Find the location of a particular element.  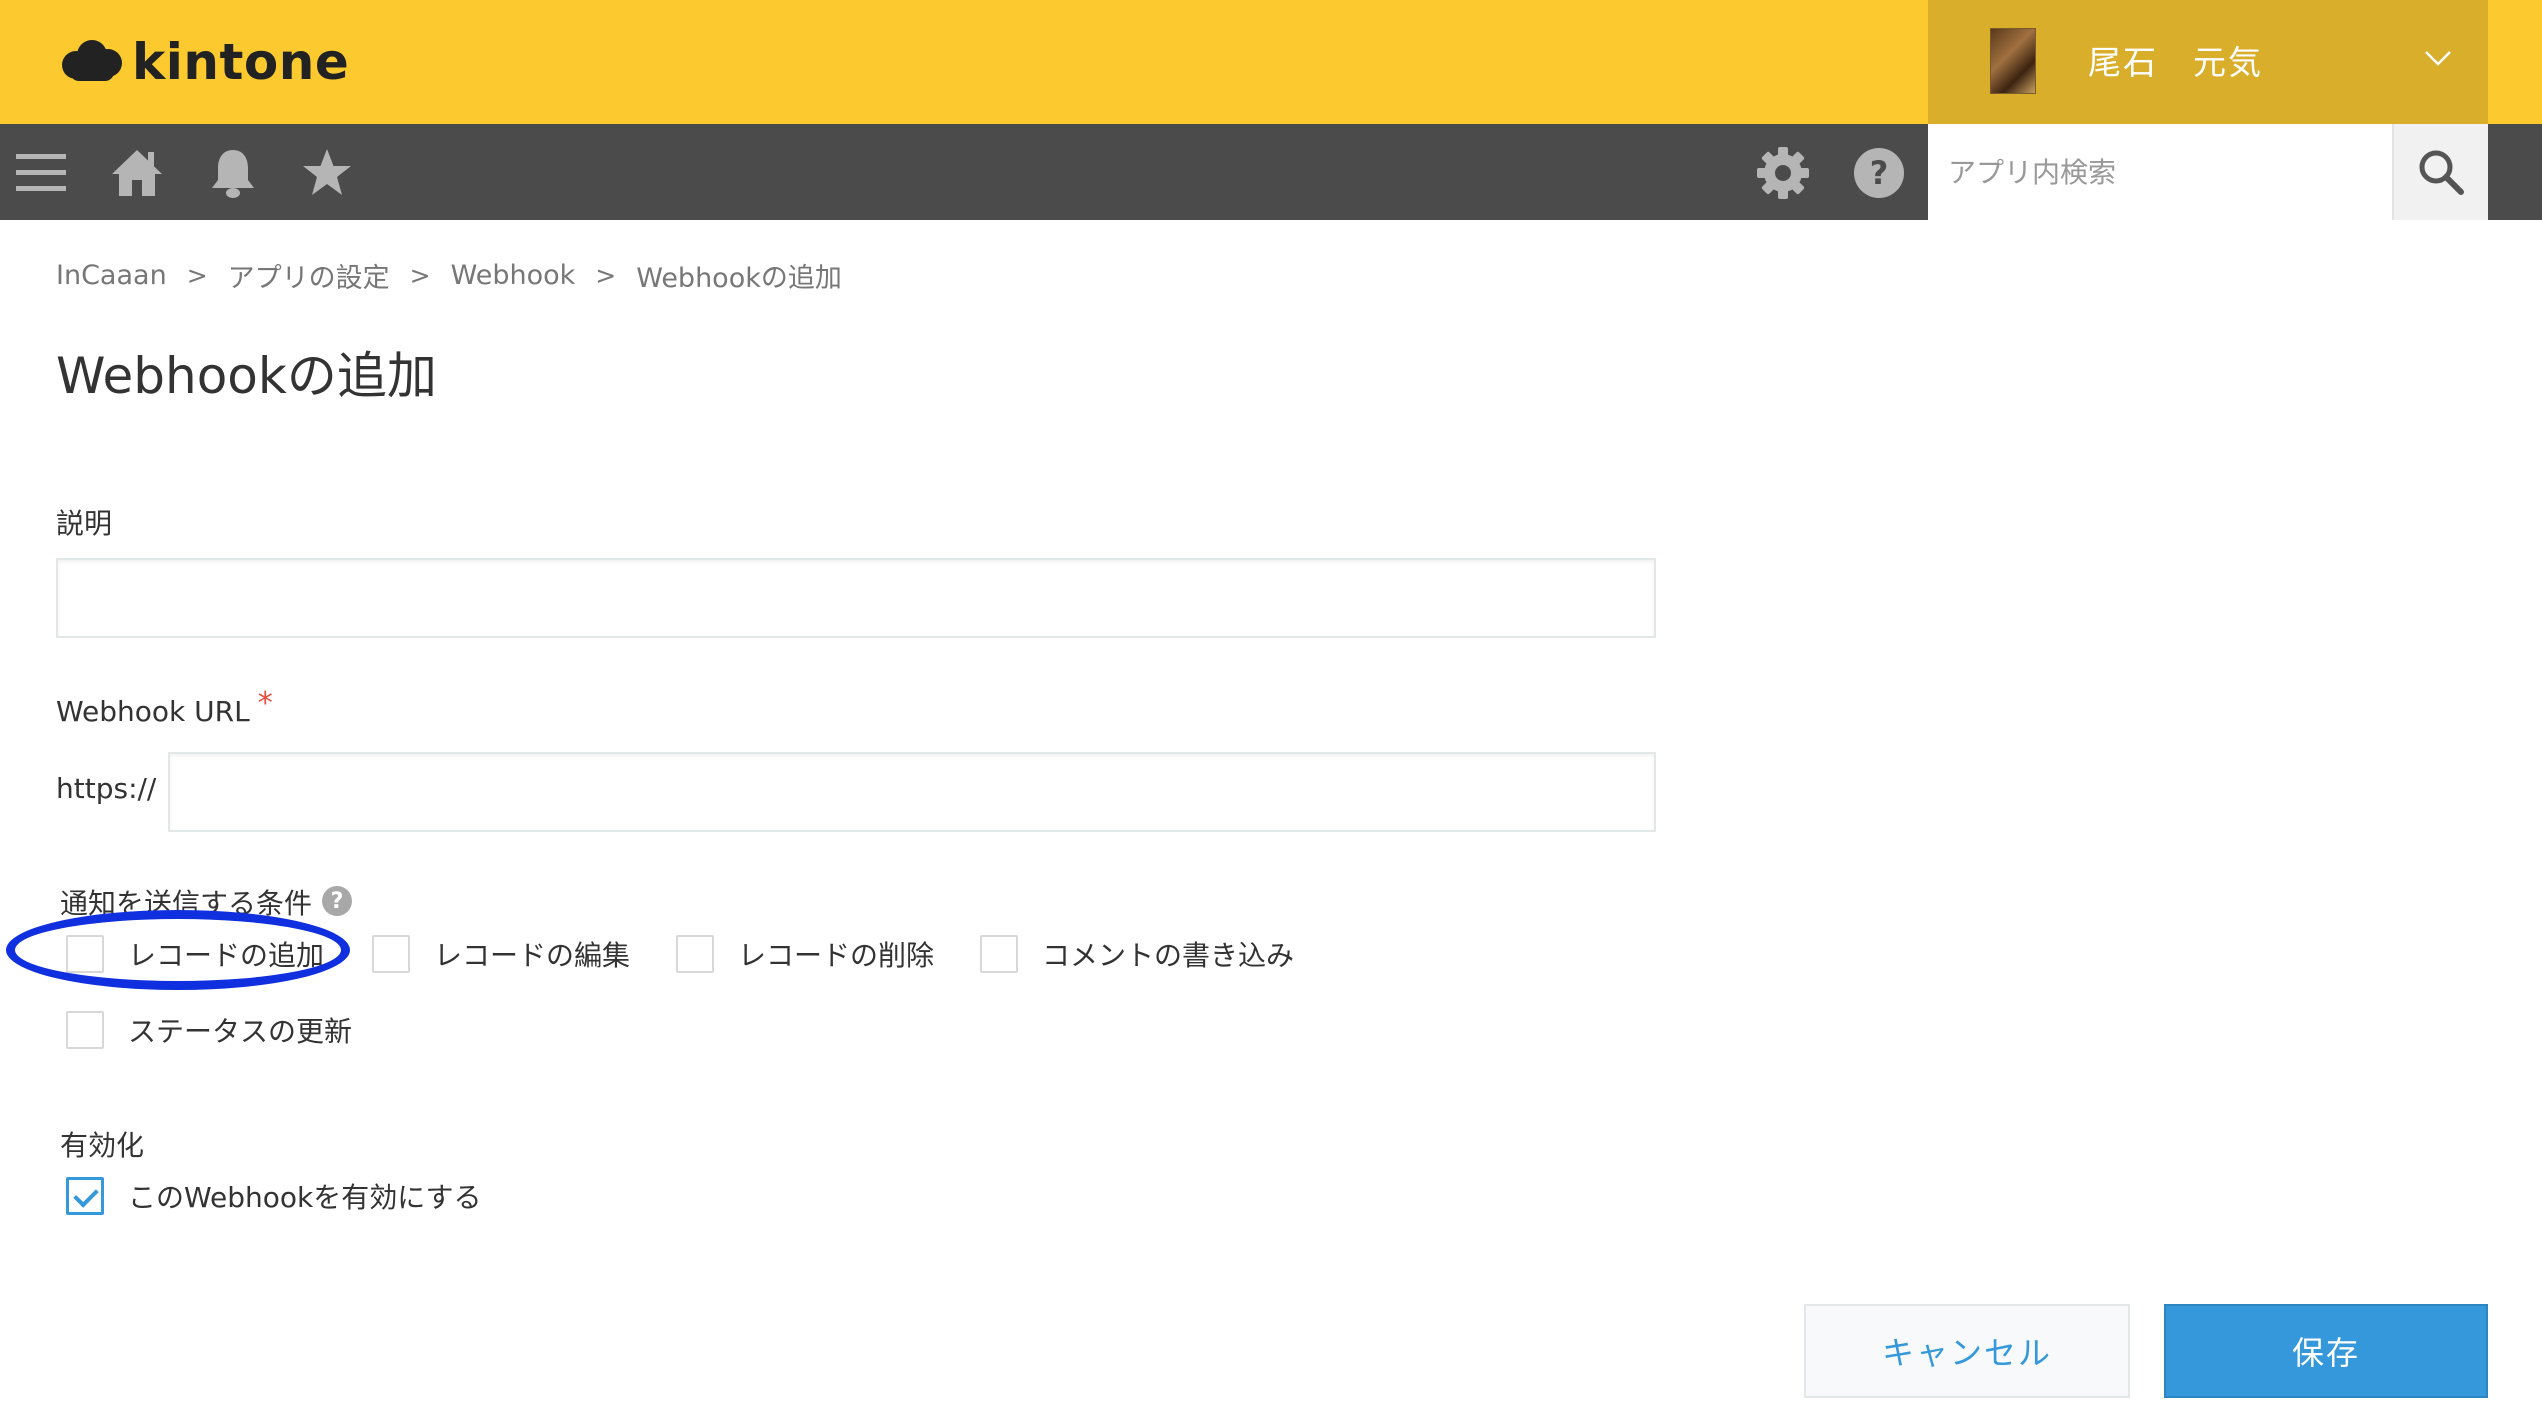

search-icon is located at coordinates (2441, 172).